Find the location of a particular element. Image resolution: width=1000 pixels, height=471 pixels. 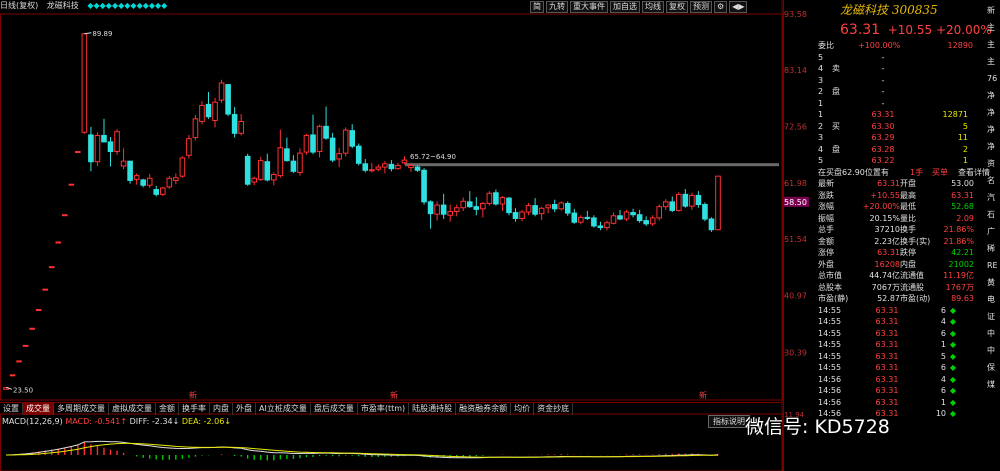

tab-volume: 成交量 is located at coordinates (38, 409).